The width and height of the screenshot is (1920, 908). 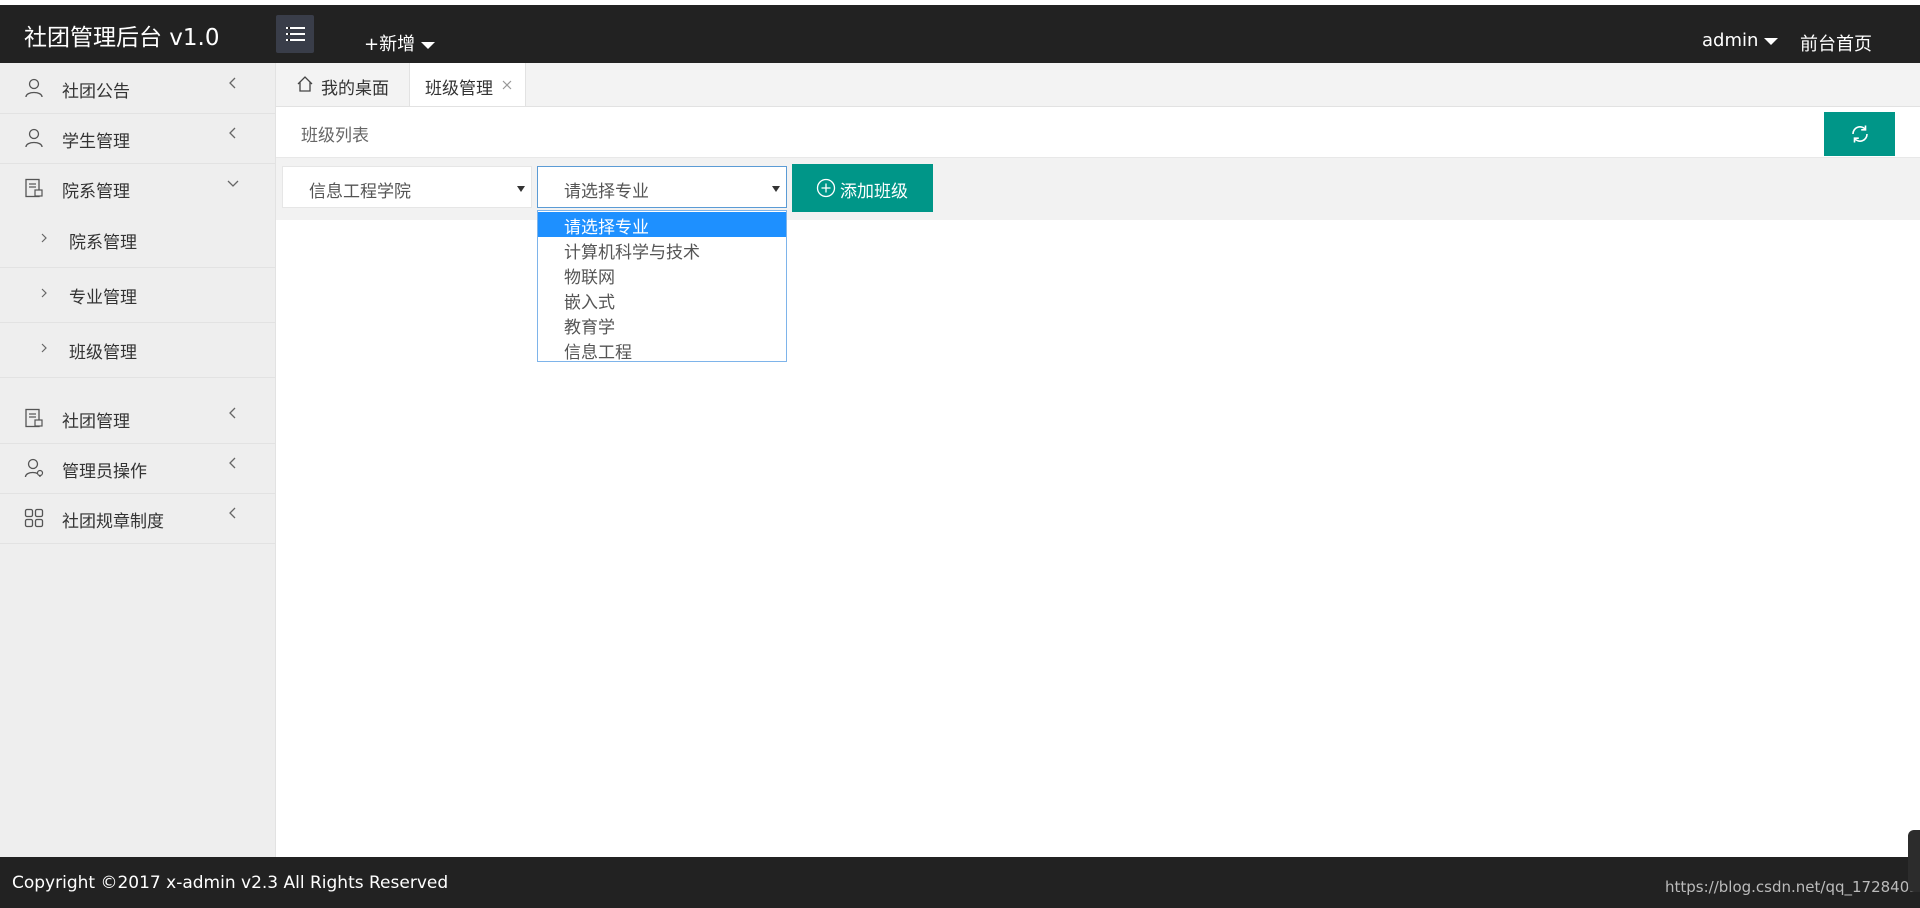 I want to click on plus-circle-icon, so click(x=826, y=188).